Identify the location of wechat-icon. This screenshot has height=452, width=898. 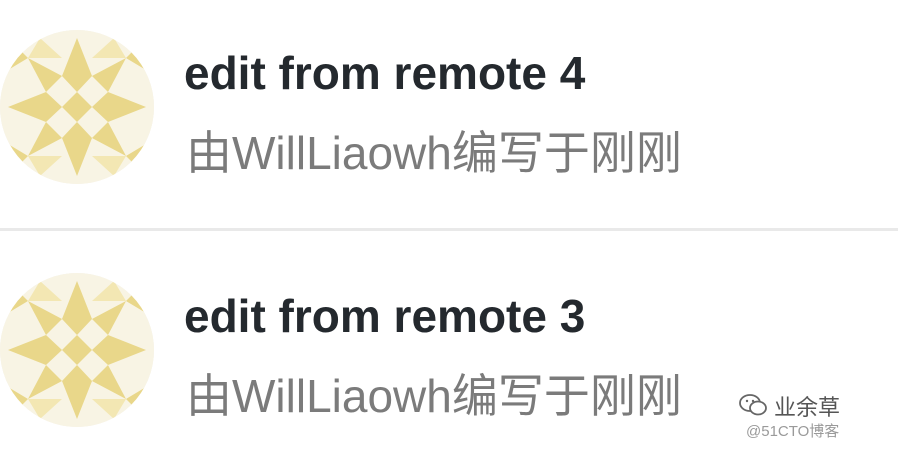
(753, 405).